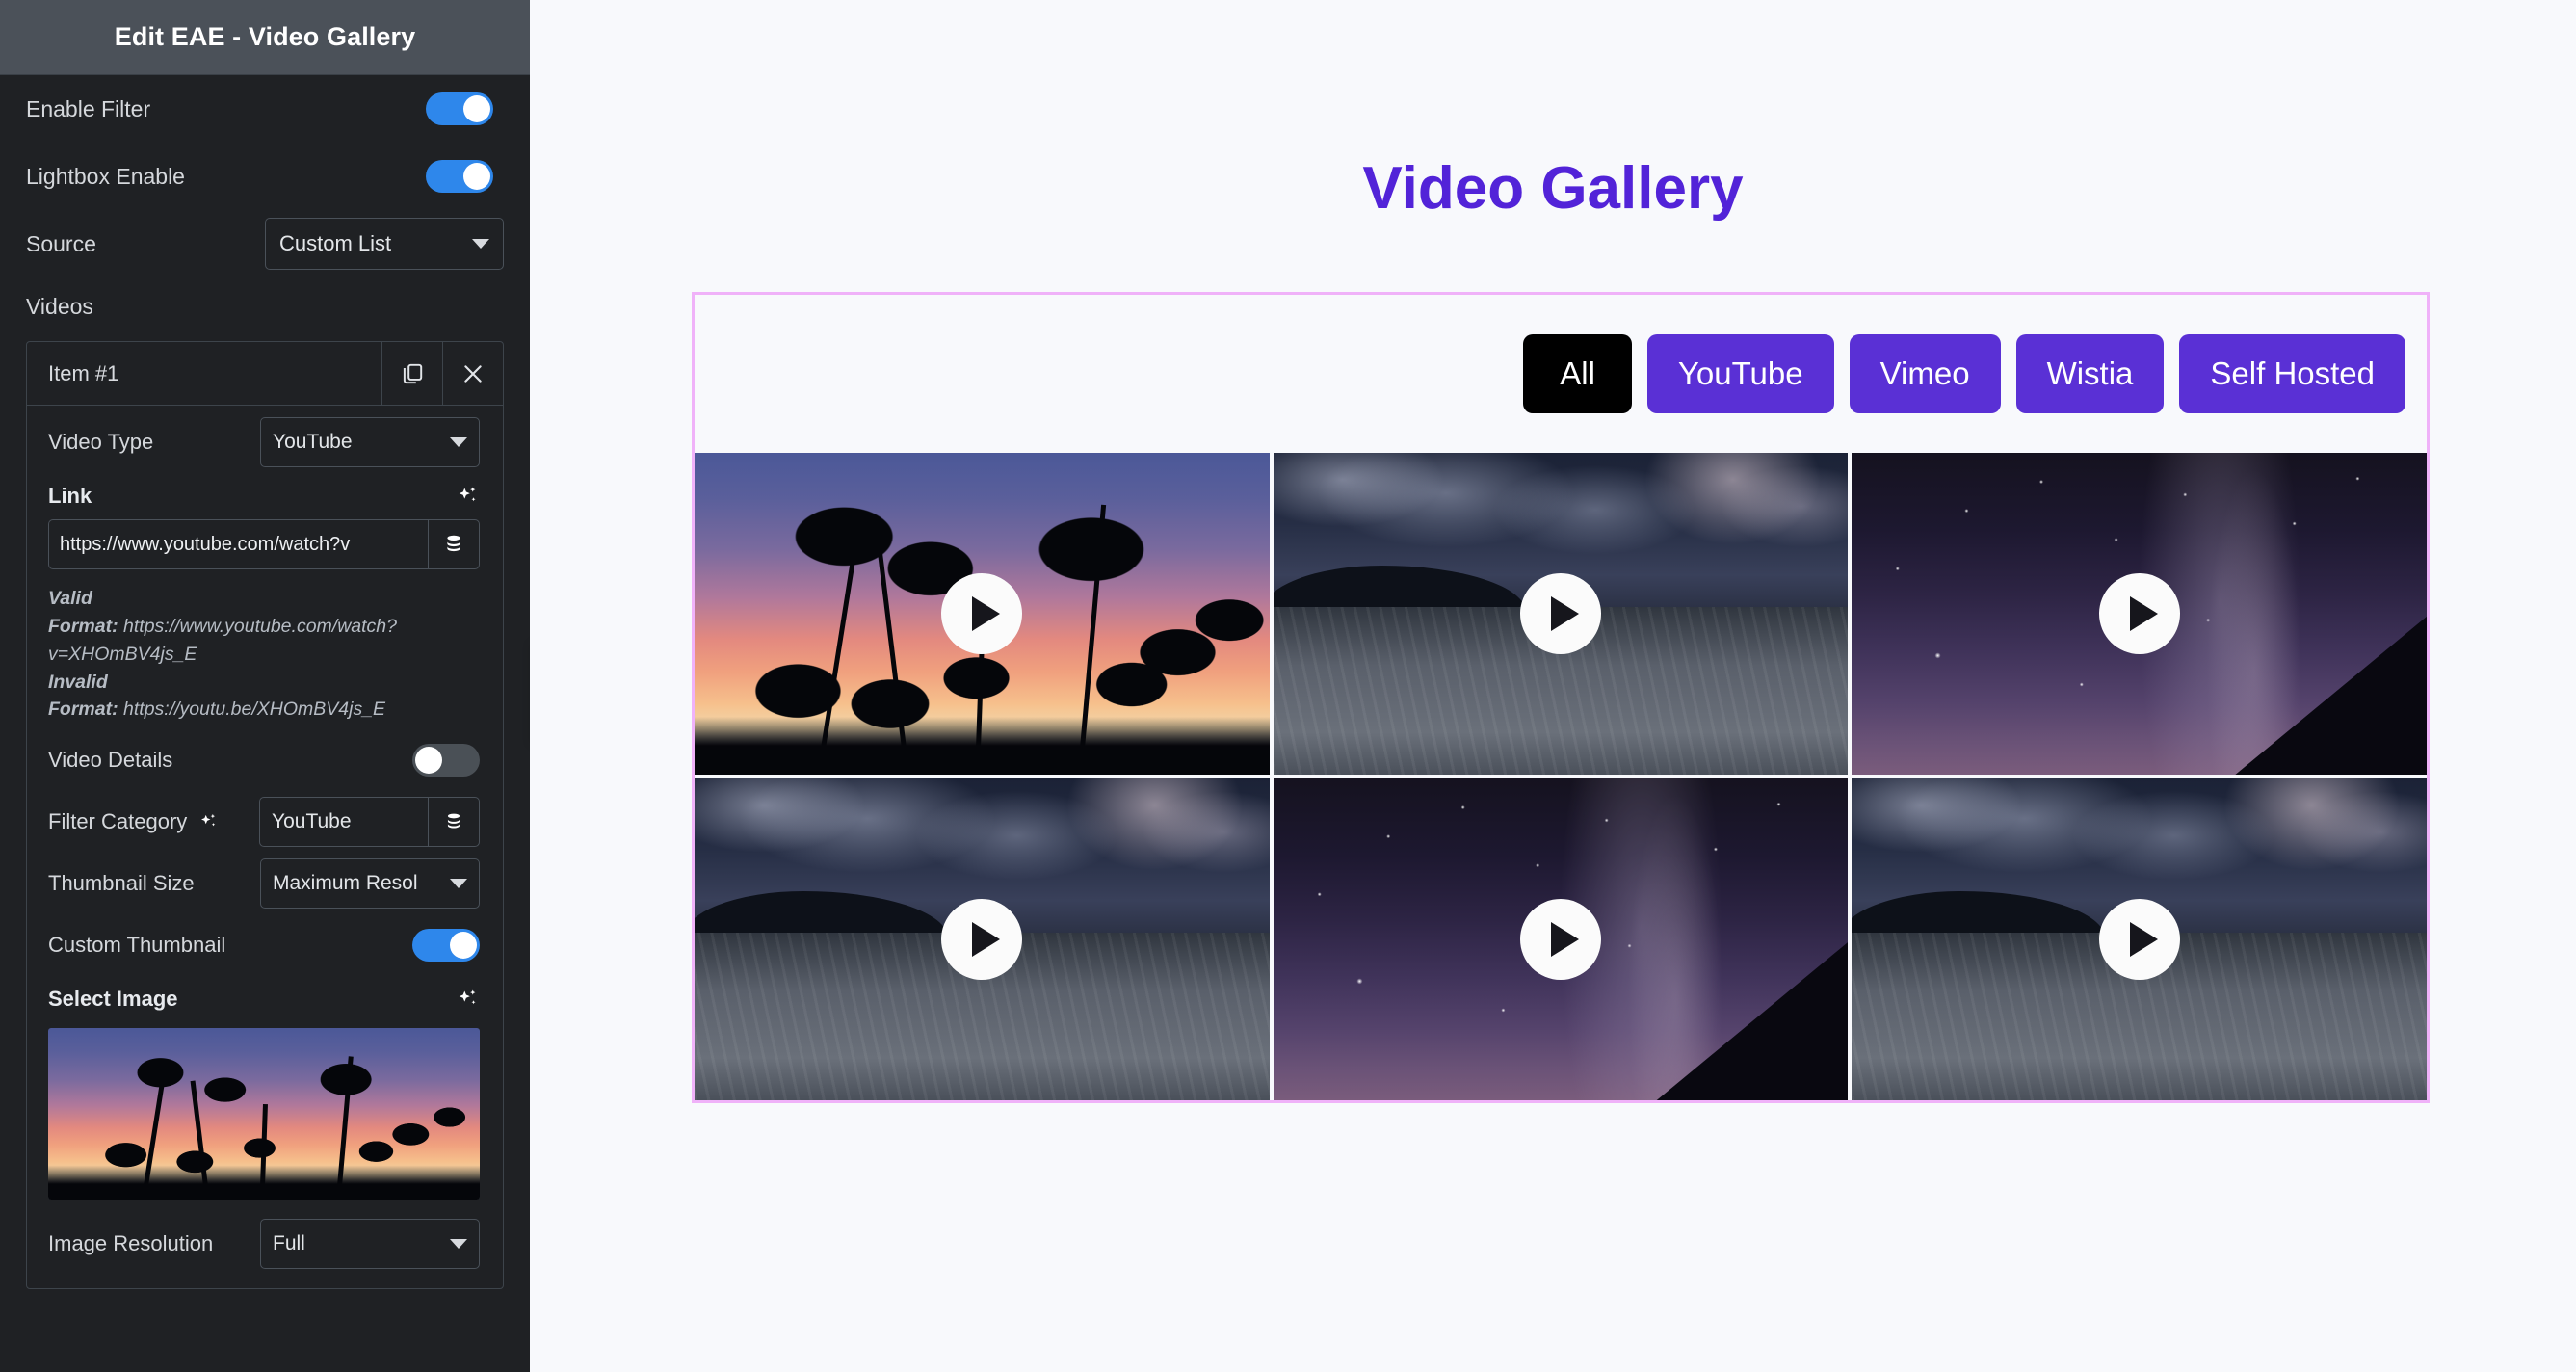 Image resolution: width=2576 pixels, height=1372 pixels. What do you see at coordinates (254, 710) in the screenshot?
I see `invalid-format-value: https://youtu.be/XHOmBV4js_E` at bounding box center [254, 710].